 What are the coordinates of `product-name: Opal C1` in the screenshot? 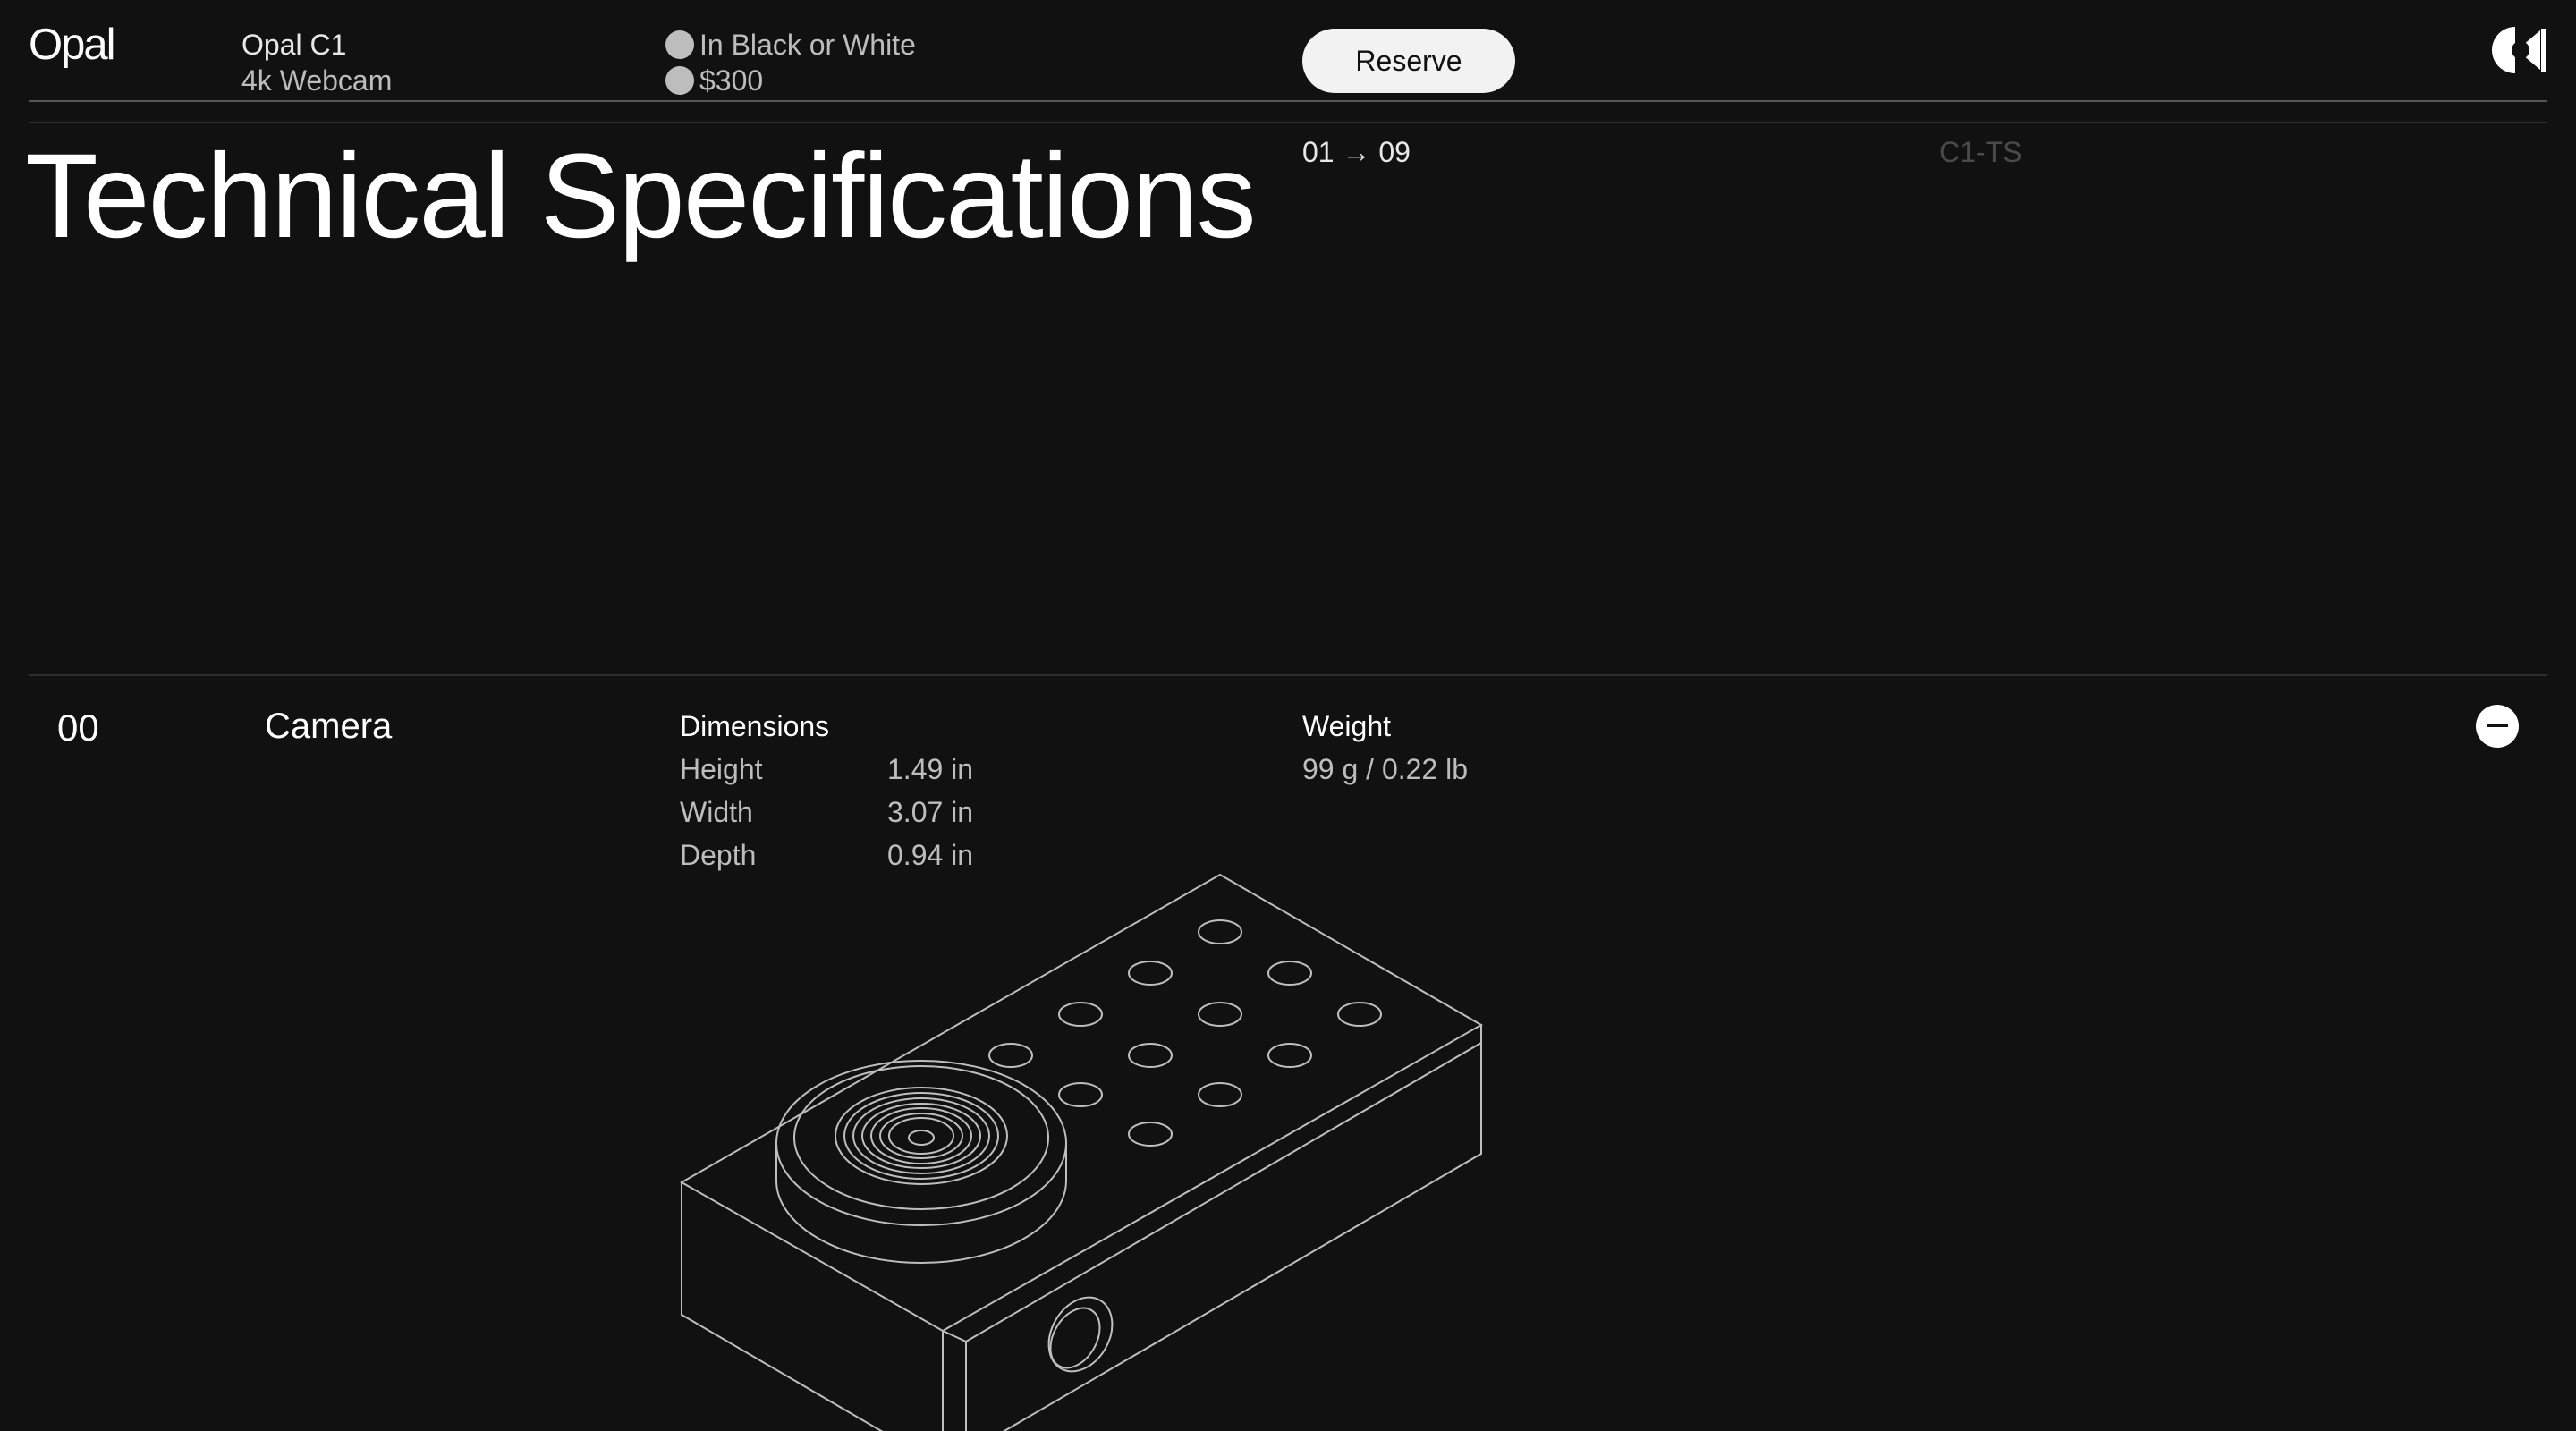 It's located at (294, 45).